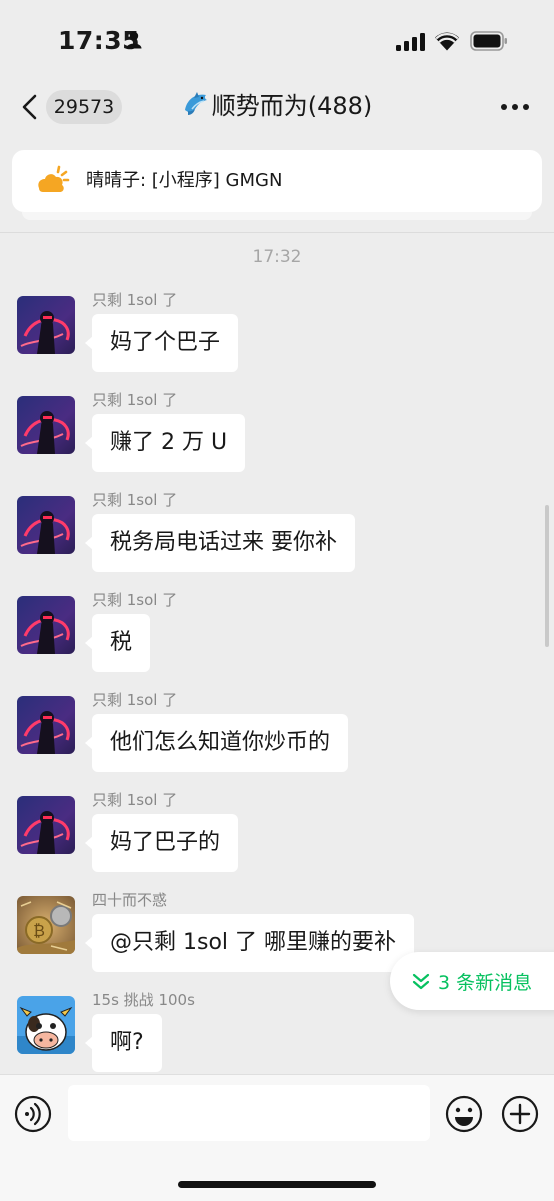 The height and width of the screenshot is (1201, 554). Describe the element at coordinates (130, 900) in the screenshot. I see `sender-name: 四十而不惑` at that location.